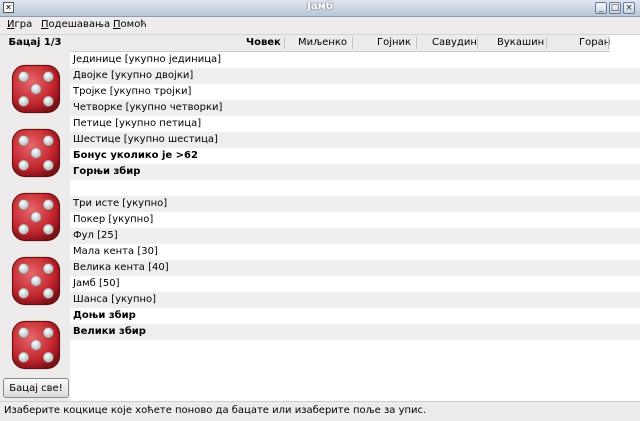  What do you see at coordinates (355, 188) in the screenshot?
I see `table-row` at bounding box center [355, 188].